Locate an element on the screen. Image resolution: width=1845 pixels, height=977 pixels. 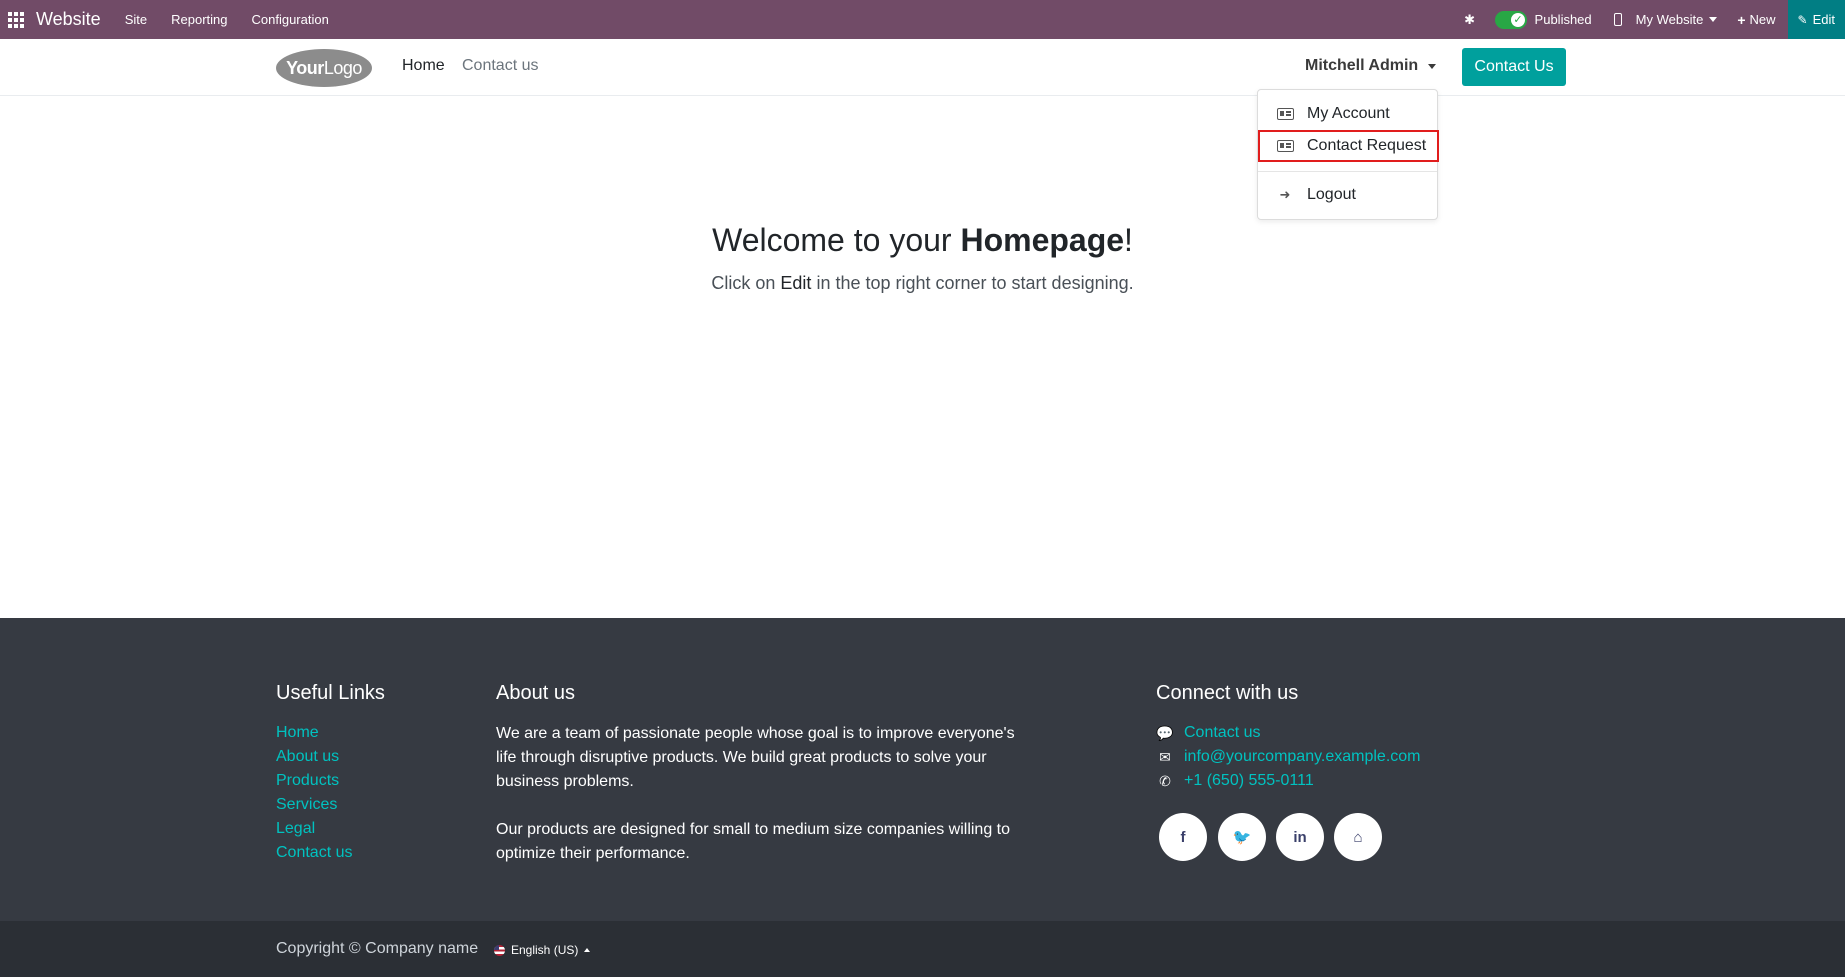
language-selector: English (US) is located at coordinates (542, 950).